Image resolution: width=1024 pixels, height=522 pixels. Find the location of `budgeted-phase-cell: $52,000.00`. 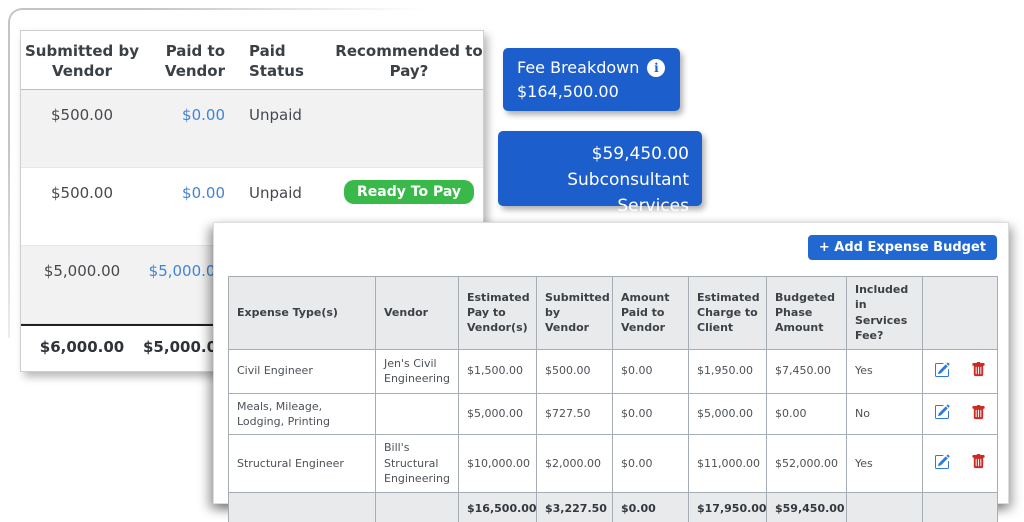

budgeted-phase-cell: $52,000.00 is located at coordinates (806, 463).